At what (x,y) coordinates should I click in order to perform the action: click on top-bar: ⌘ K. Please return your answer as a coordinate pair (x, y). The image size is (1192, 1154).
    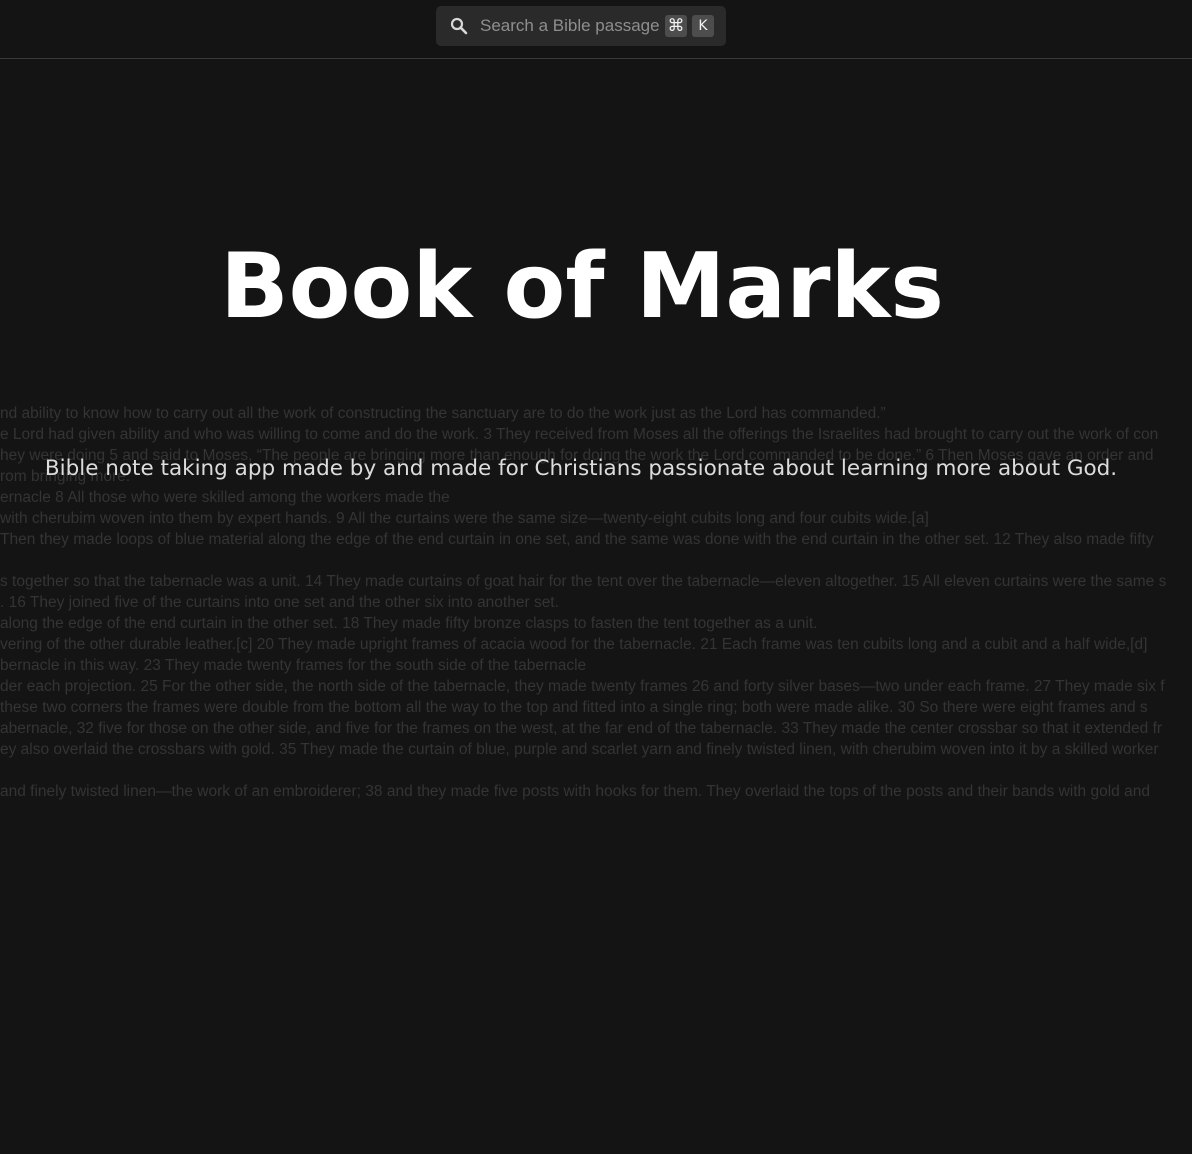
    Looking at the image, I should click on (596, 29).